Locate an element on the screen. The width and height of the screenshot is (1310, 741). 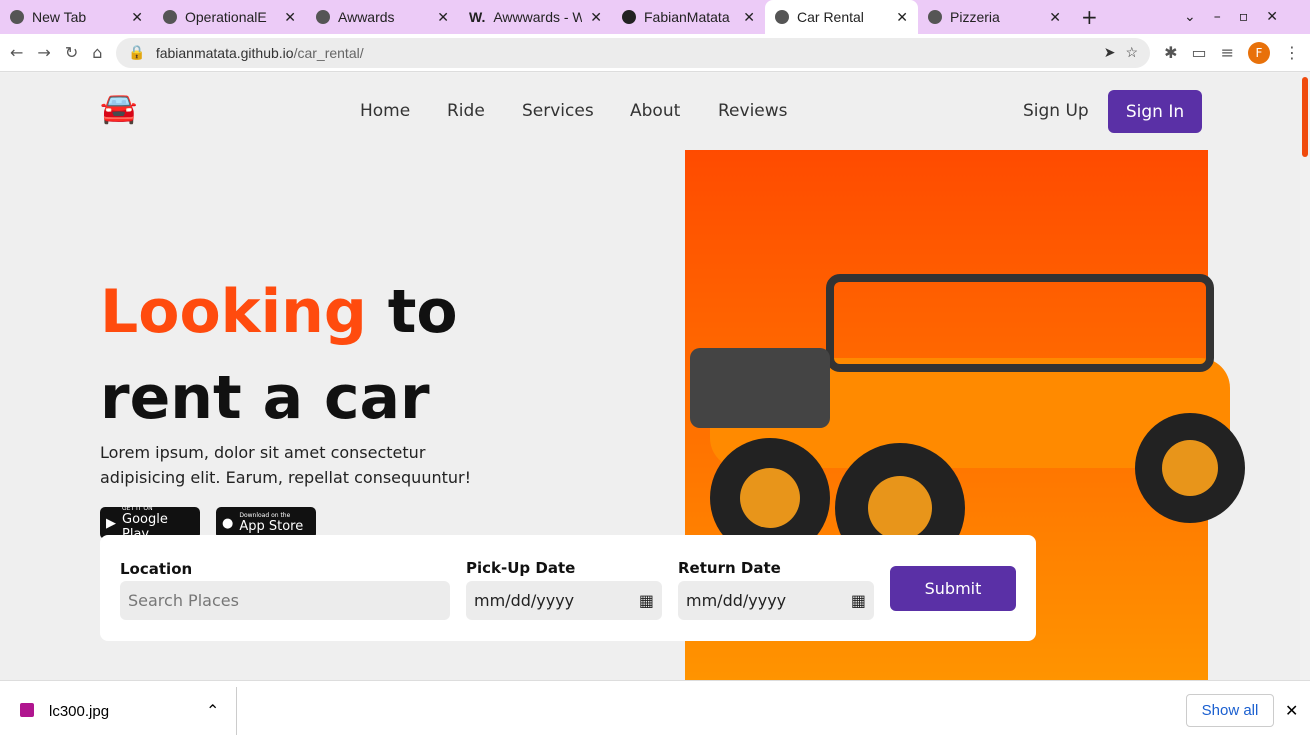
w-icon: W. is located at coordinates (477, 17).